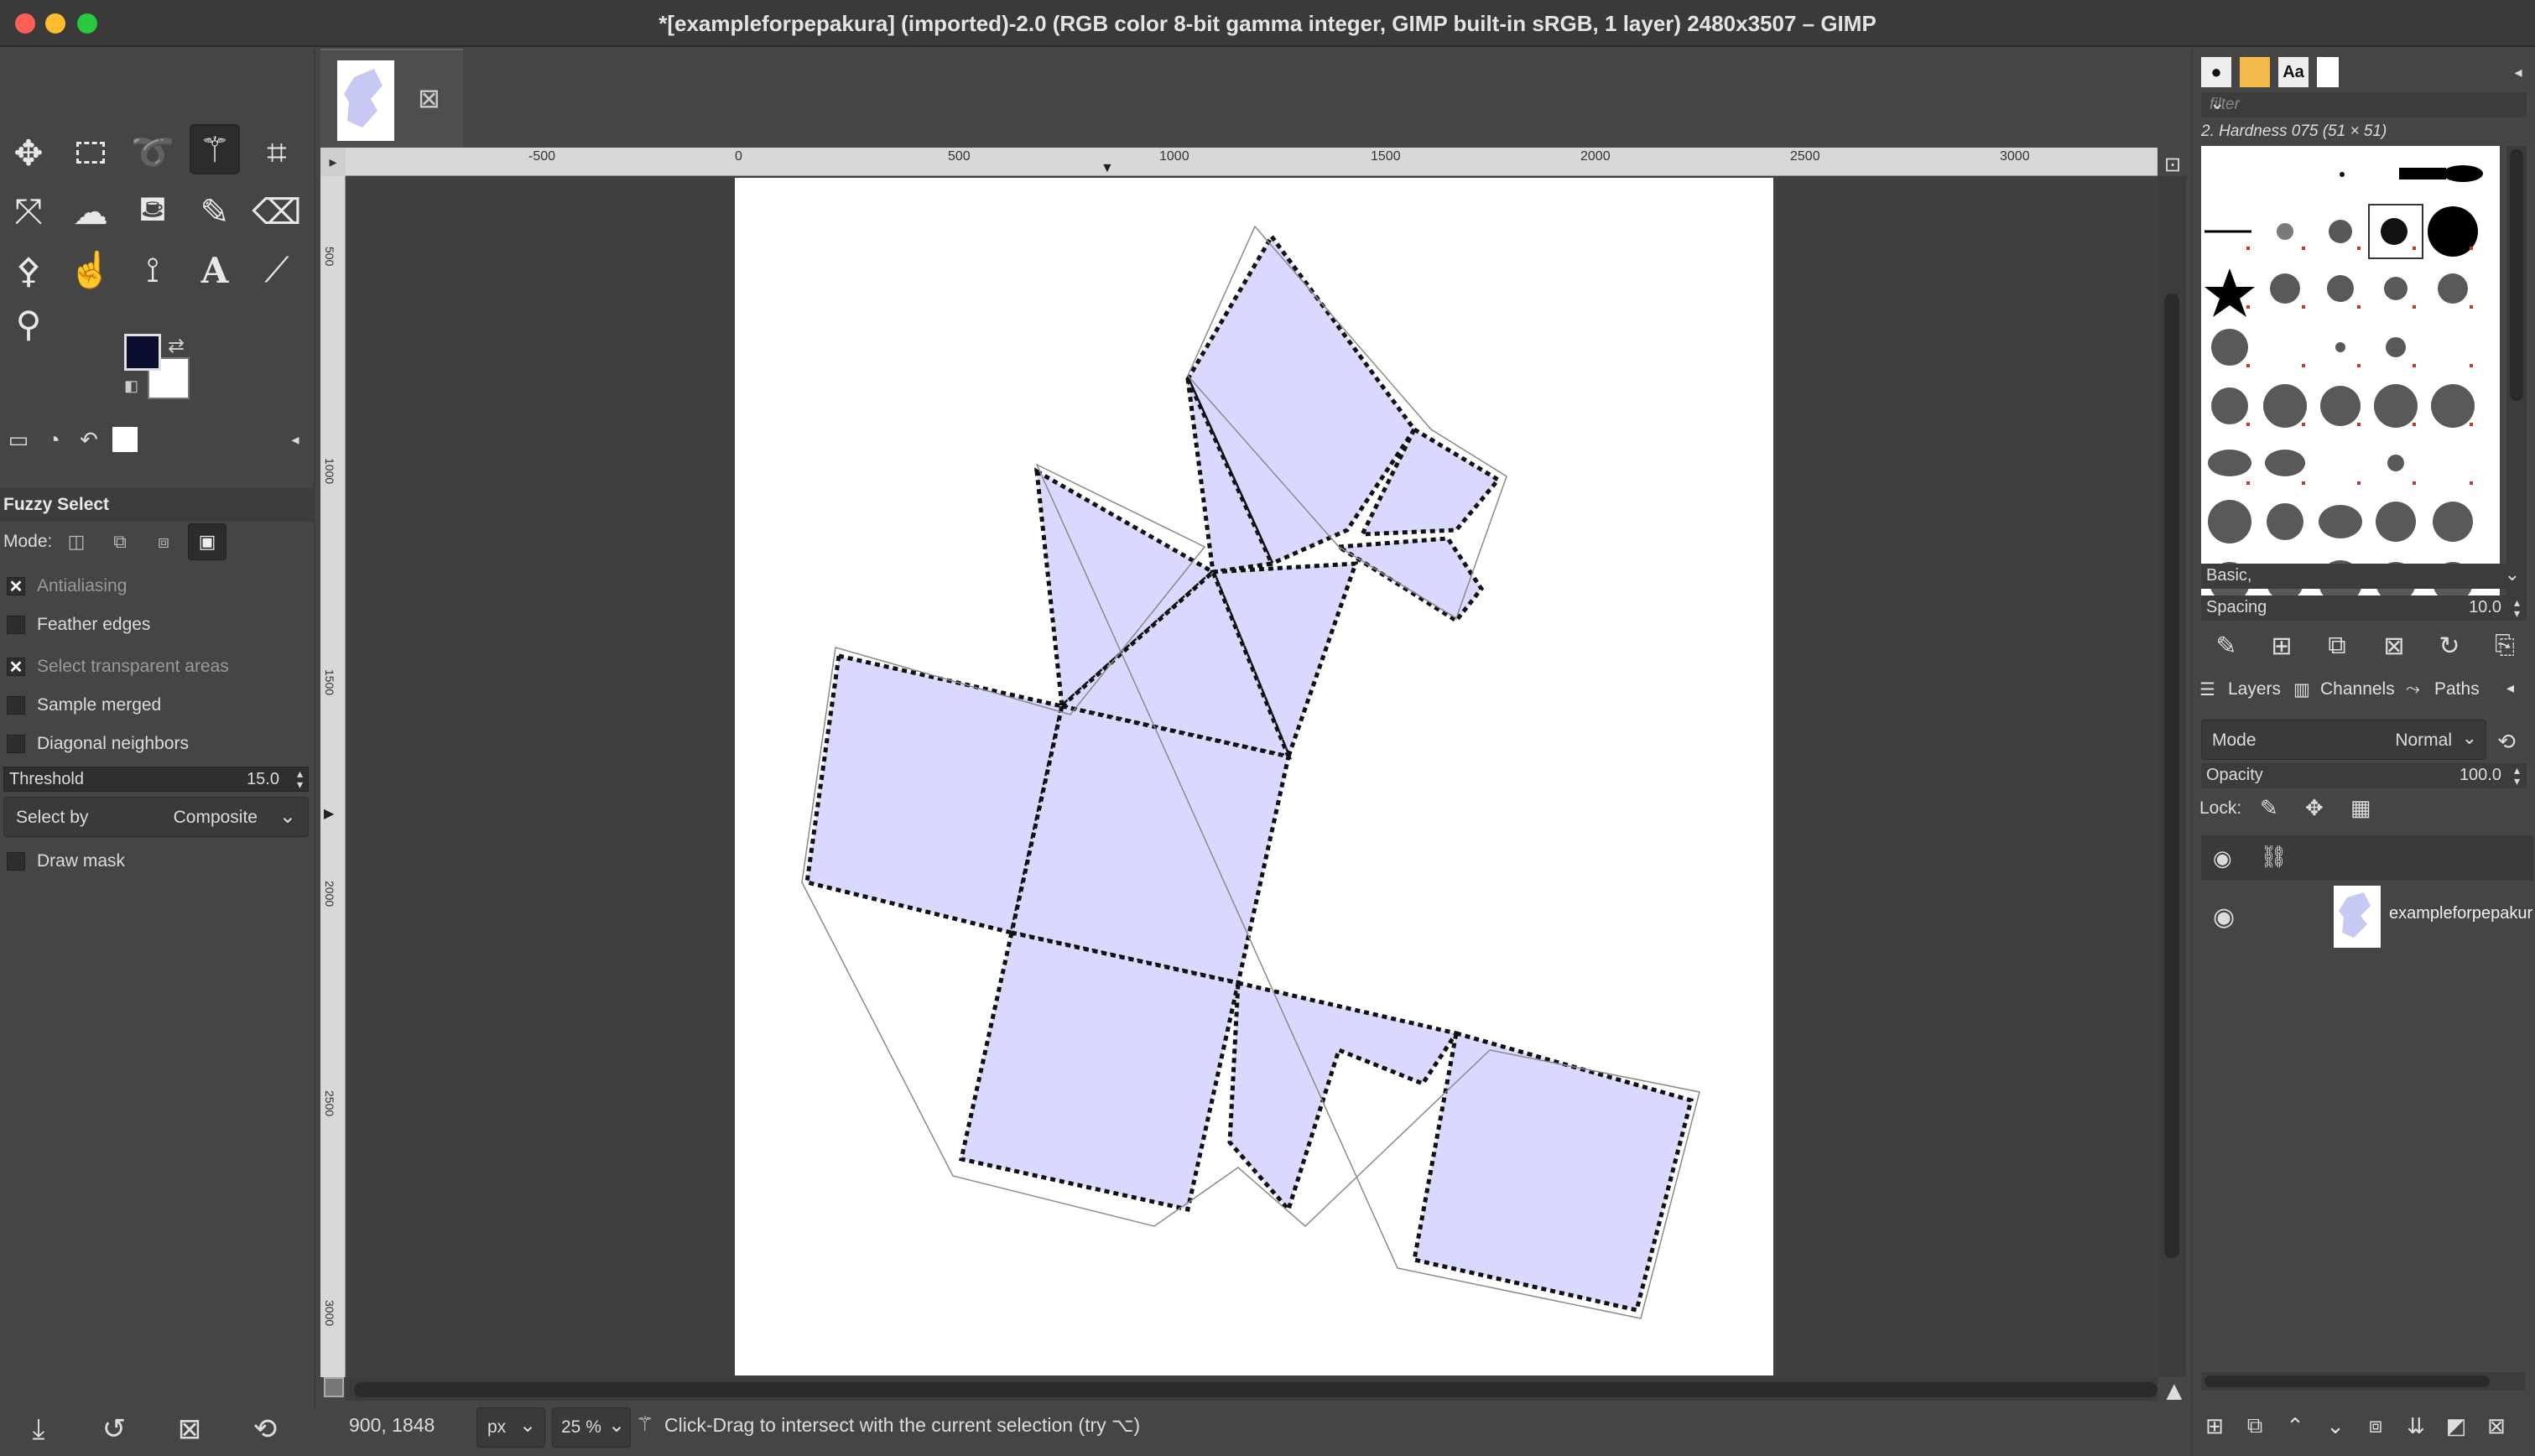  What do you see at coordinates (54, 439) in the screenshot?
I see `device-status-tab-icon: ◔` at bounding box center [54, 439].